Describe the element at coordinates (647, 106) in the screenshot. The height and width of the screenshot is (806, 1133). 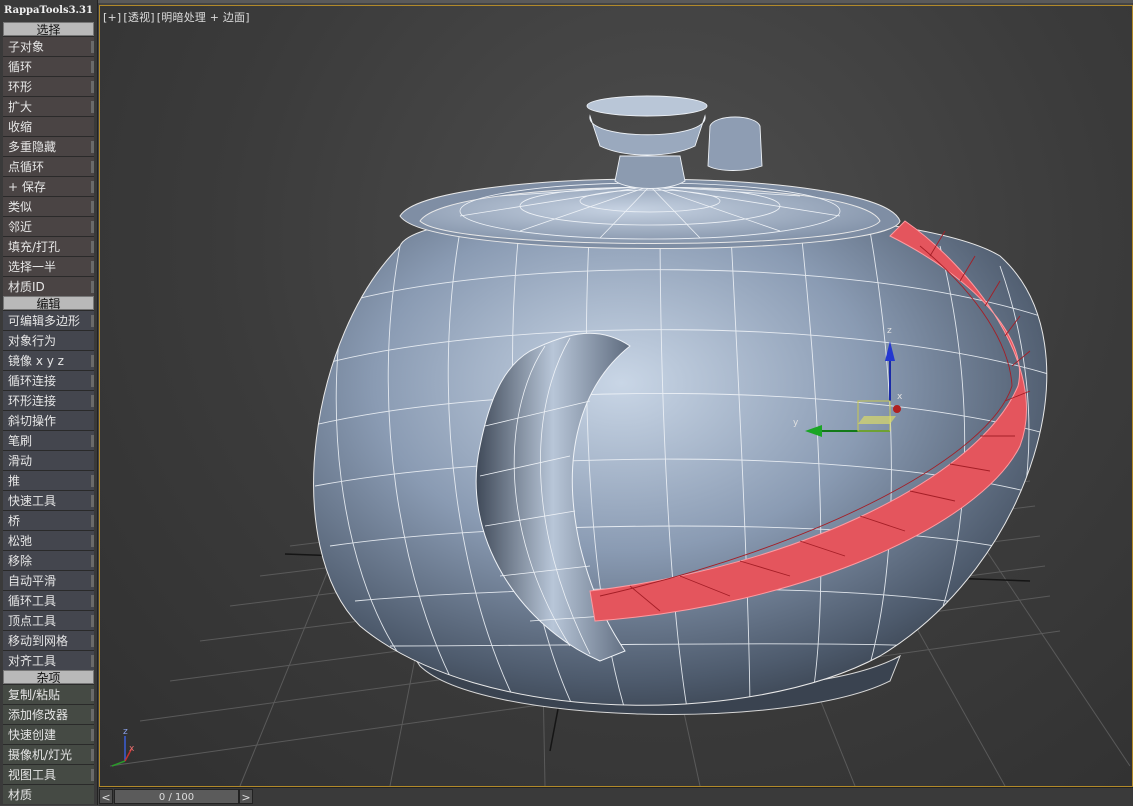
I see `lid-knob-cap` at that location.